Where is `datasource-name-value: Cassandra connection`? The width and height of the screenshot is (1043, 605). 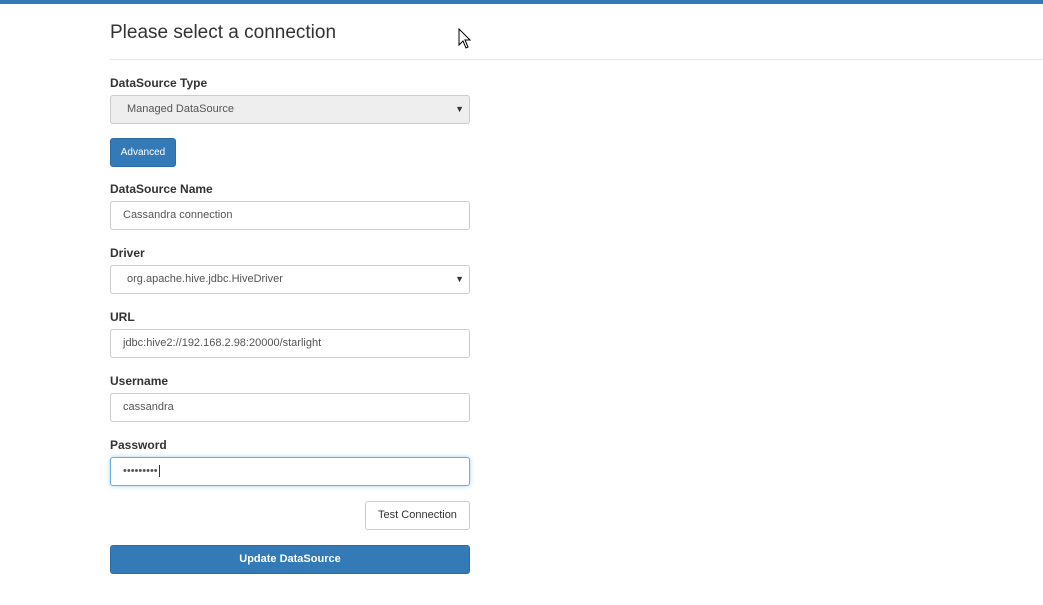 datasource-name-value: Cassandra connection is located at coordinates (178, 215).